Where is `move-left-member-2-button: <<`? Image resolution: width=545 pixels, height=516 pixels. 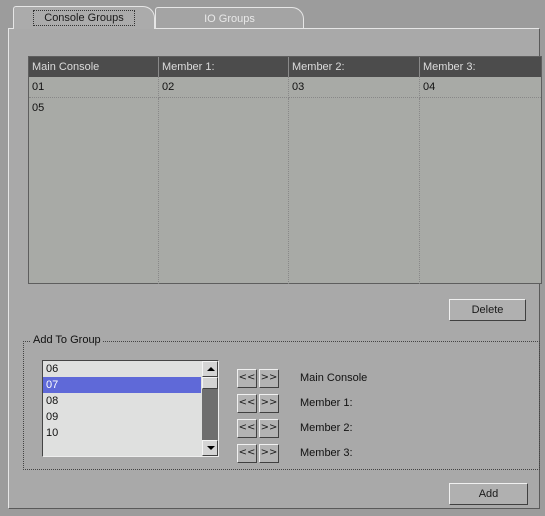
move-left-member-2-button: << is located at coordinates (247, 428).